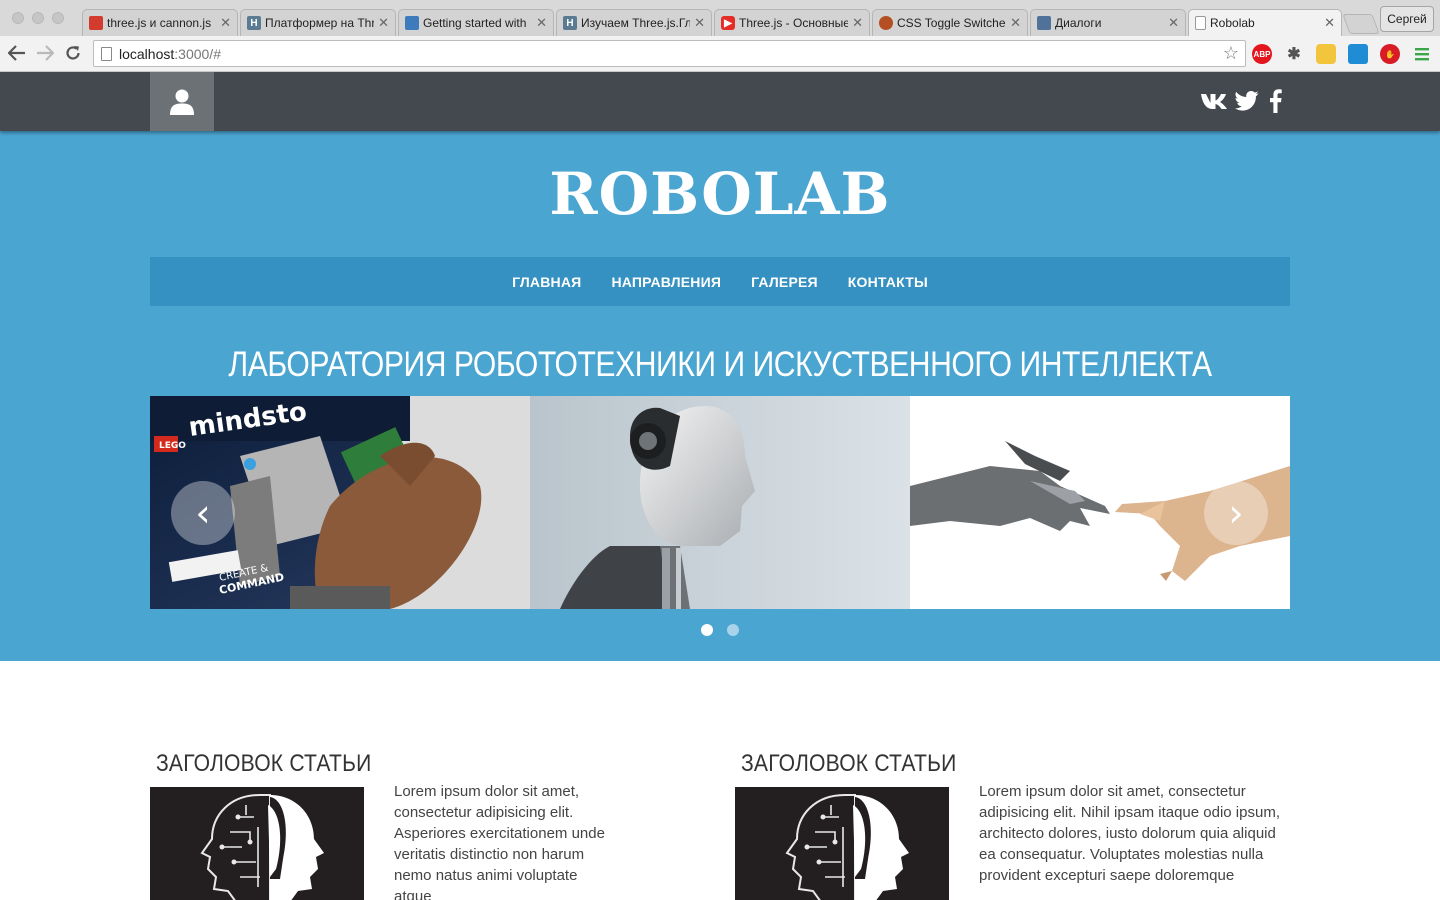 The height and width of the screenshot is (900, 1440). What do you see at coordinates (784, 282) in the screenshot?
I see `menu-item-gallery: ГАЛЕРЕЯ` at bounding box center [784, 282].